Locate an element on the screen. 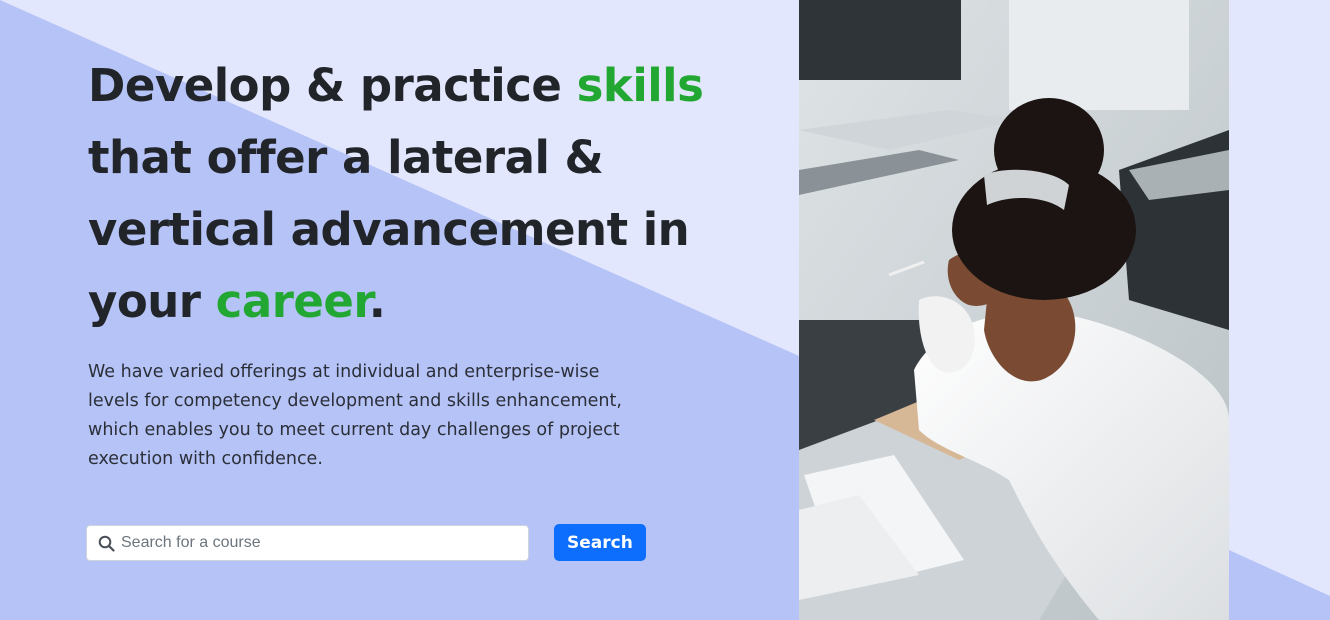 This screenshot has width=1330, height=620. search-bar: Search is located at coordinates (366, 542).